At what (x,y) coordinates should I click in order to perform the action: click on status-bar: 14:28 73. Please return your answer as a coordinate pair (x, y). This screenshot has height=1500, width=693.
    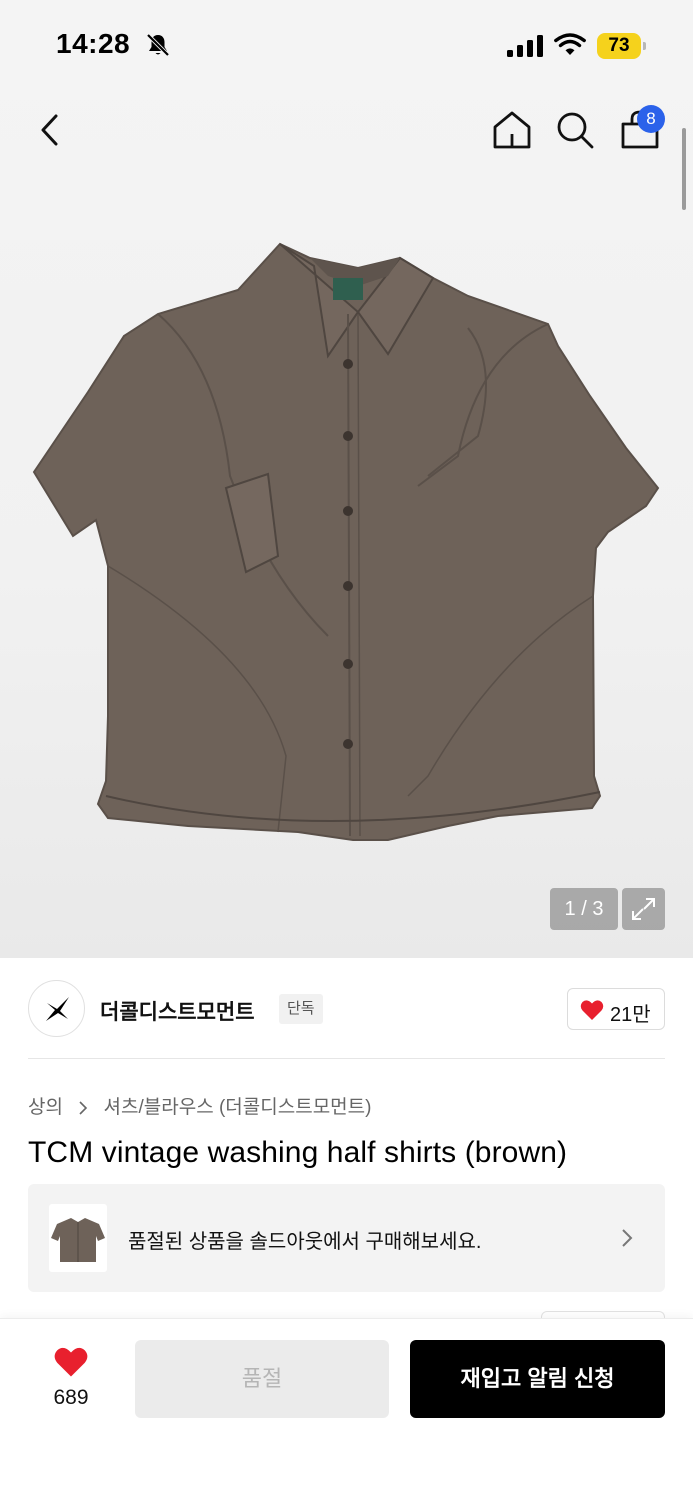
    Looking at the image, I should click on (346, 46).